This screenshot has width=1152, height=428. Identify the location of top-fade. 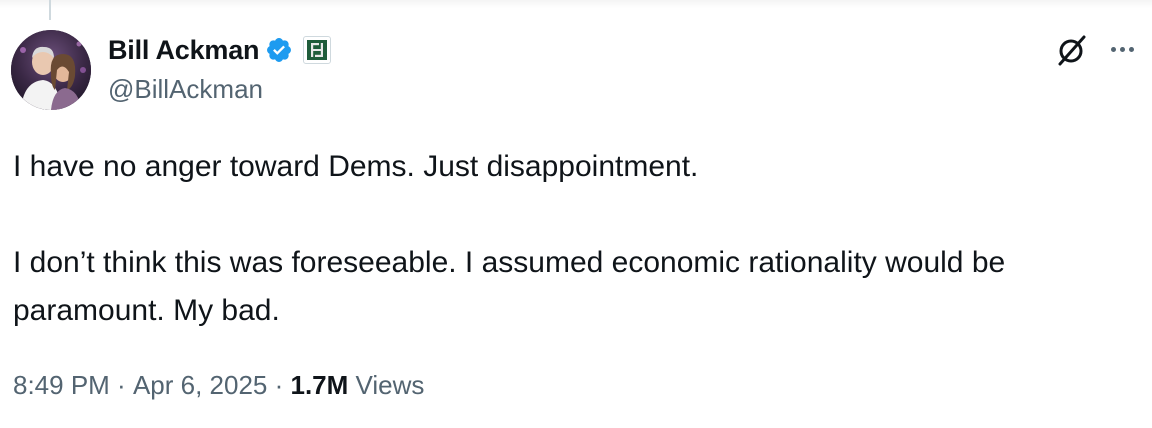
(576, 4).